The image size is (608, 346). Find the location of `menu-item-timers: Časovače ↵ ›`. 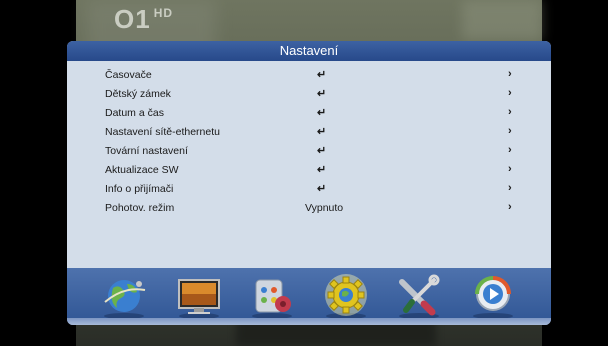

menu-item-timers: Časovače ↵ › is located at coordinates (309, 75).